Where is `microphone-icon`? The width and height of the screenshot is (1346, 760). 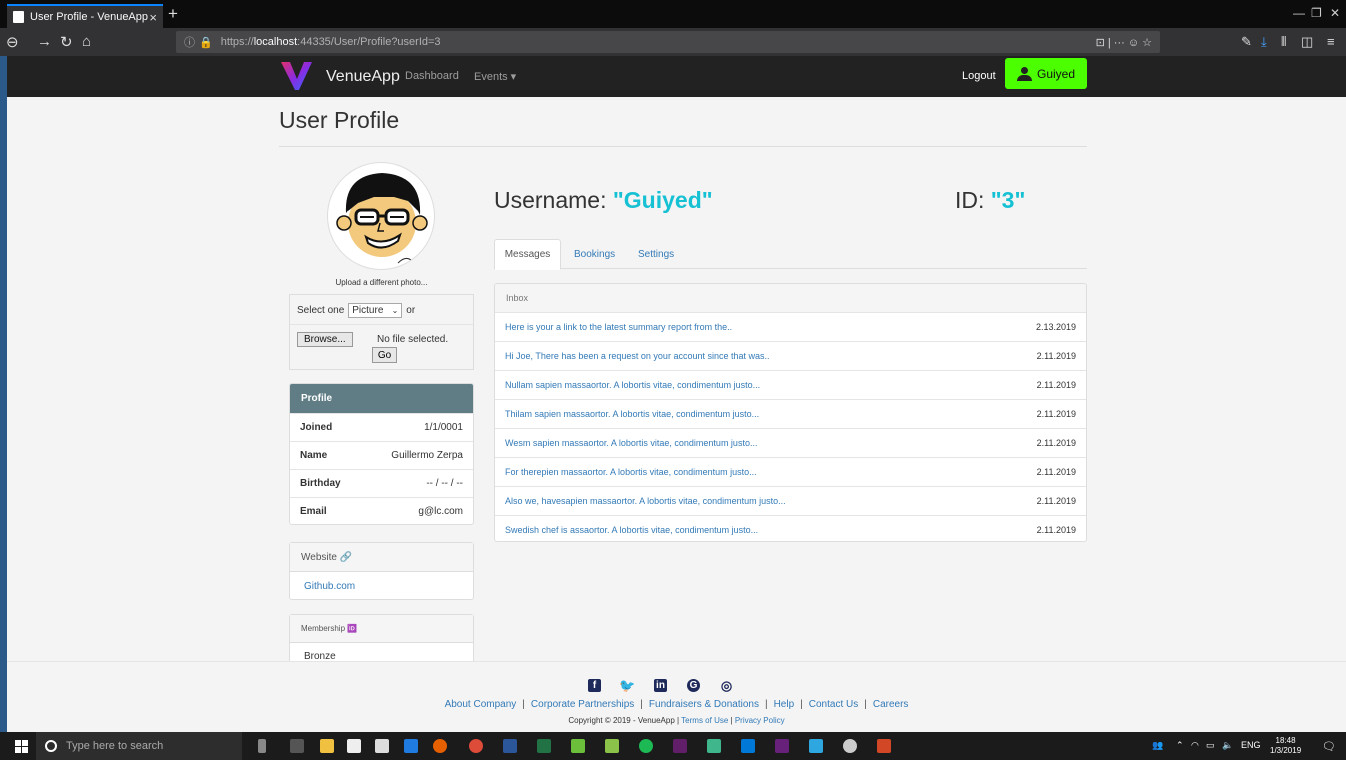 microphone-icon is located at coordinates (262, 746).